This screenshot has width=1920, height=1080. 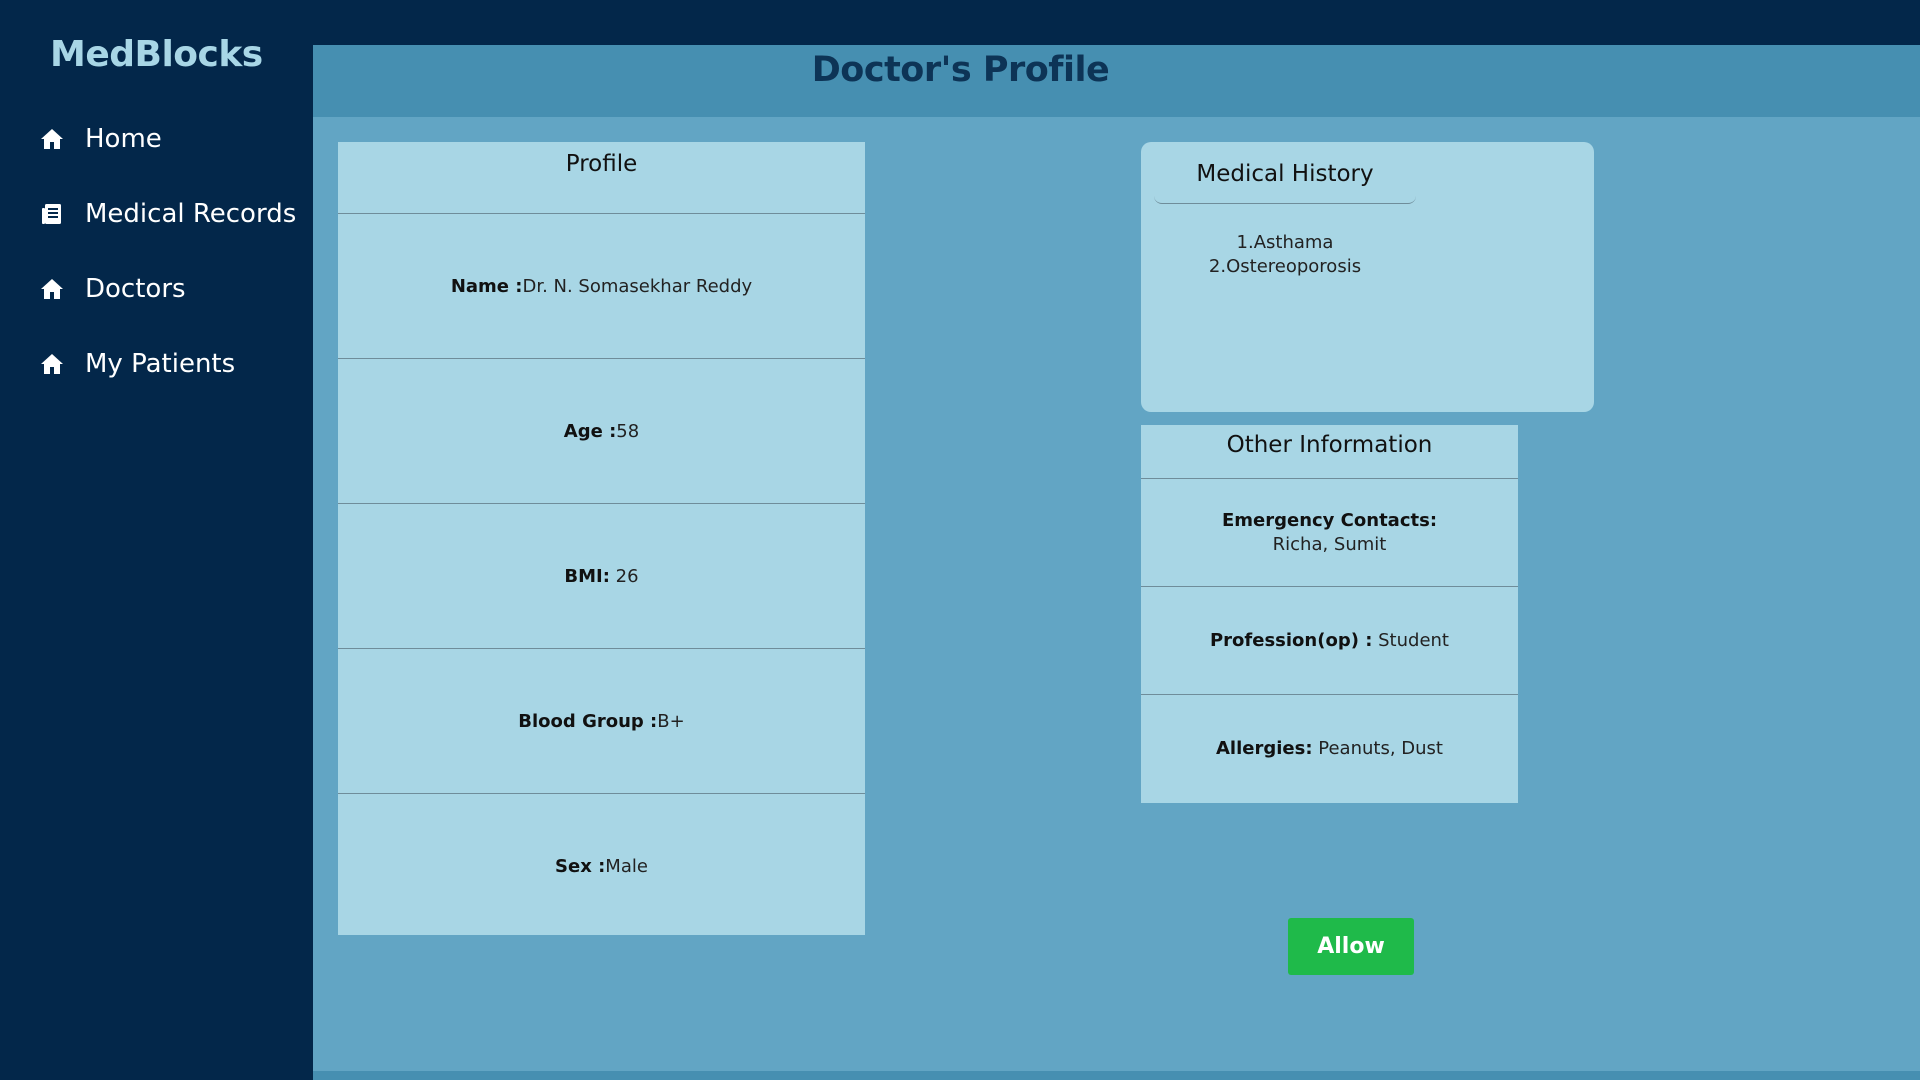 What do you see at coordinates (580, 866) in the screenshot?
I see `field-label: Sex :` at bounding box center [580, 866].